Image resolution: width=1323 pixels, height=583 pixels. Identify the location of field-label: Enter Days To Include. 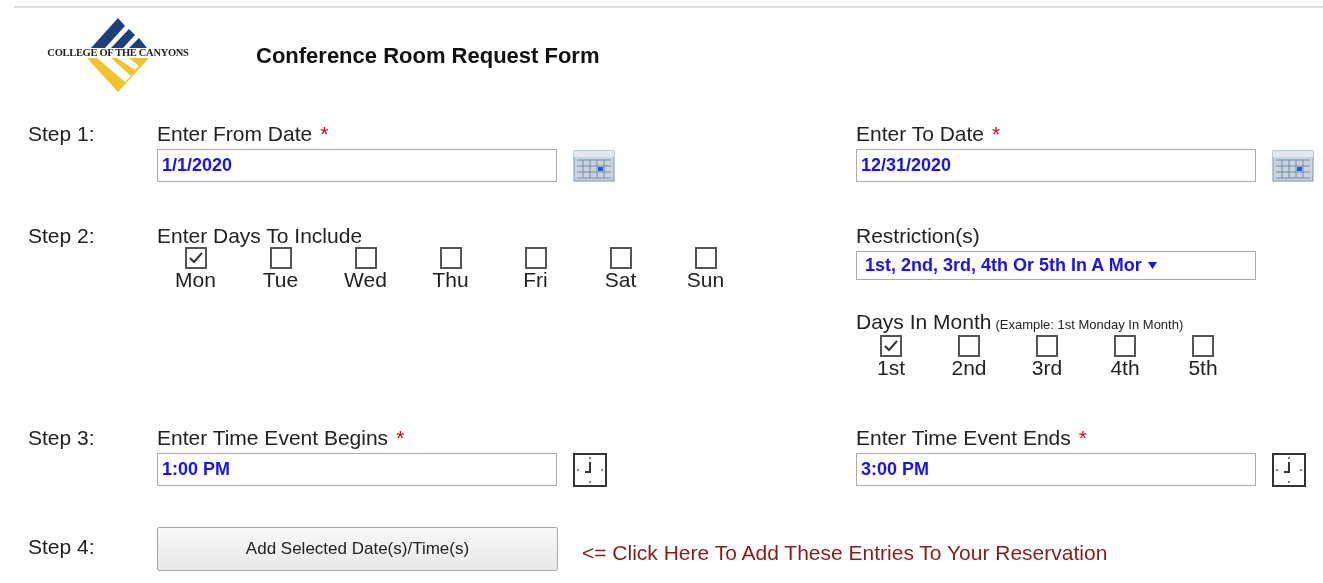
(260, 236).